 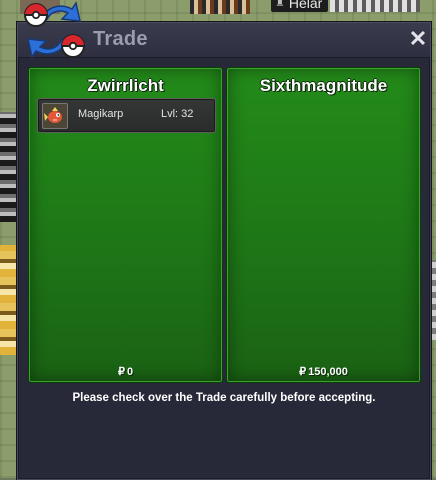 I want to click on close-button: ✕, so click(x=418, y=39).